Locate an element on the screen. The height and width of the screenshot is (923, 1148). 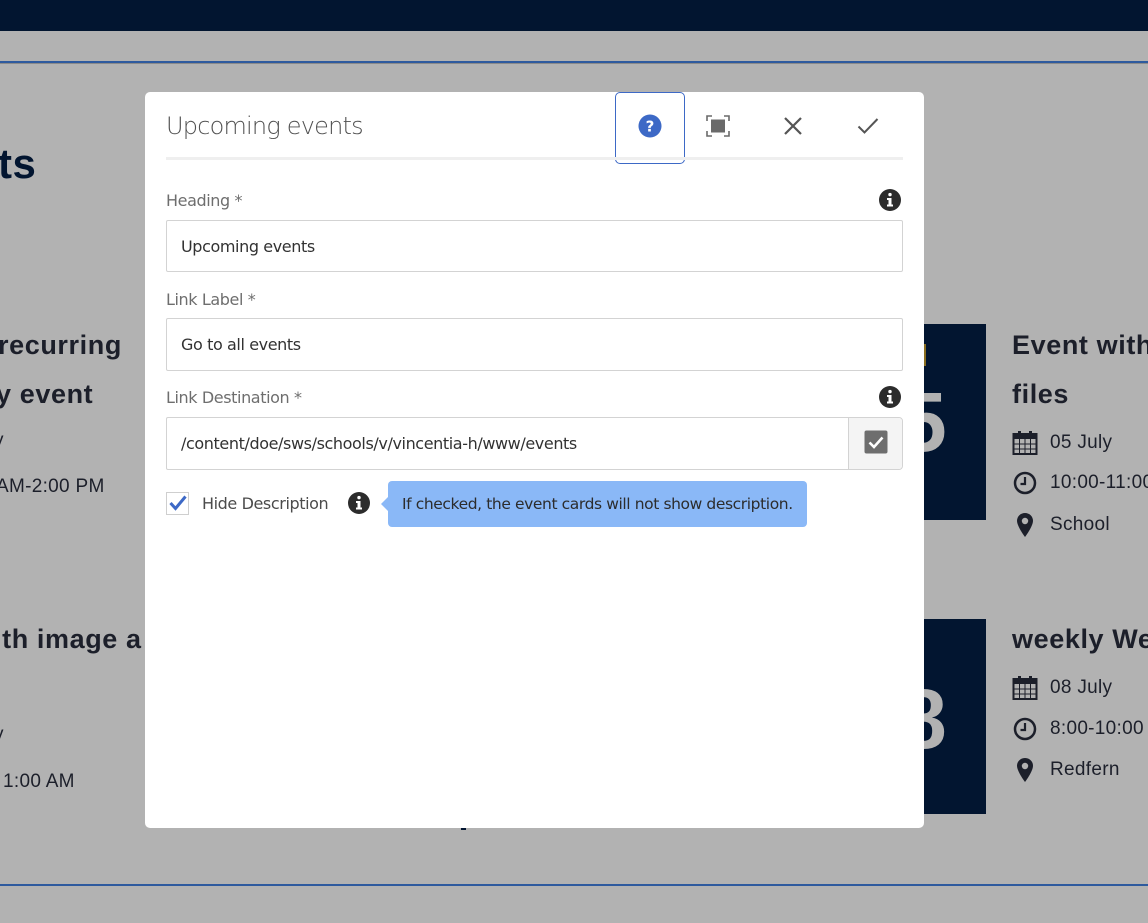
page-heading: ts is located at coordinates (18, 163).